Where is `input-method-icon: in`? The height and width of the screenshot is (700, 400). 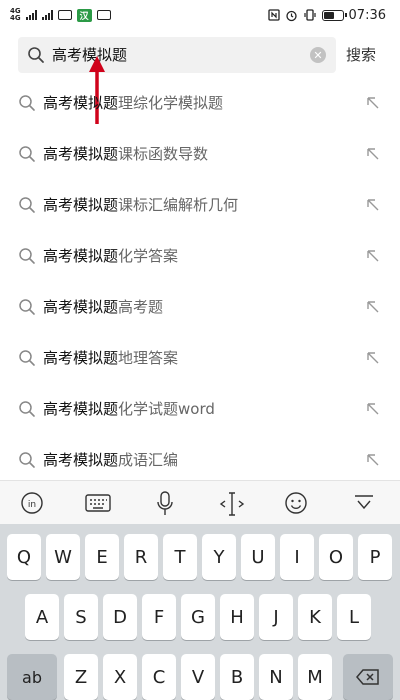
input-method-icon: in is located at coordinates (32, 503).